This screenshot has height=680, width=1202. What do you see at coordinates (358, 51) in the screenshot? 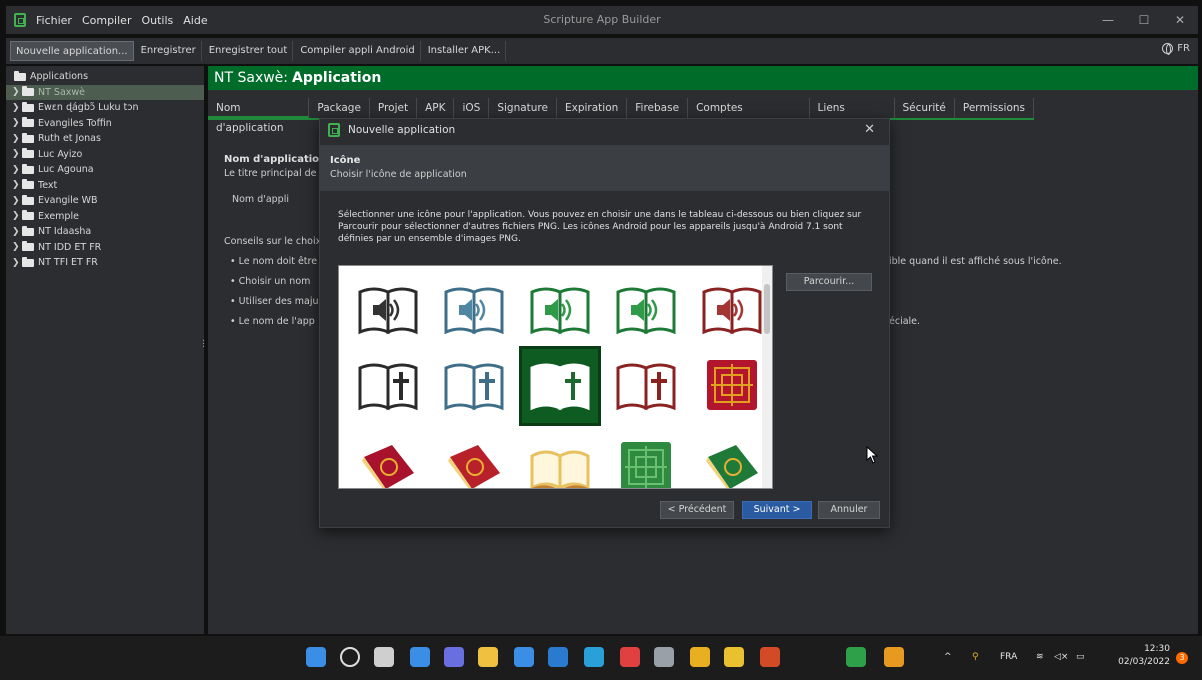
I see `build-android-button: Compiler appli Android` at bounding box center [358, 51].